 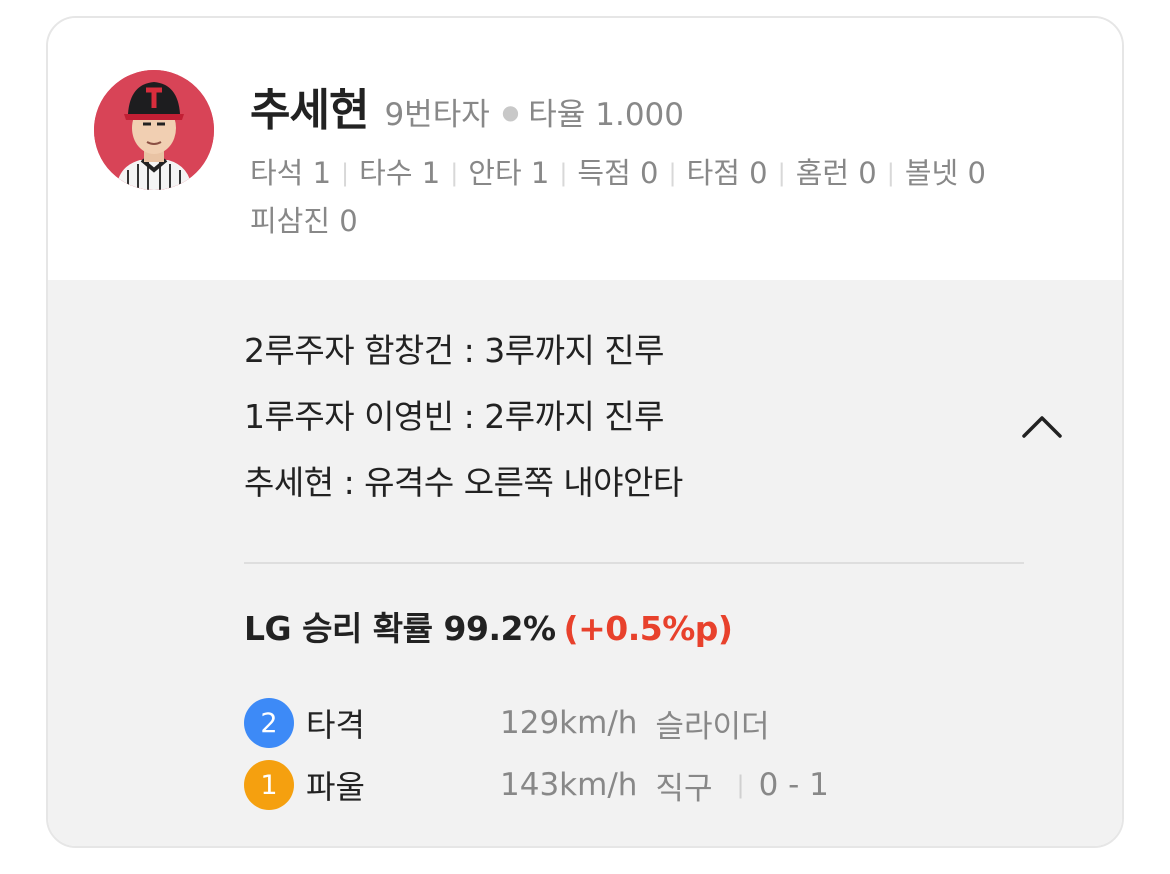 I want to click on pitch-type: 직구, so click(x=684, y=788).